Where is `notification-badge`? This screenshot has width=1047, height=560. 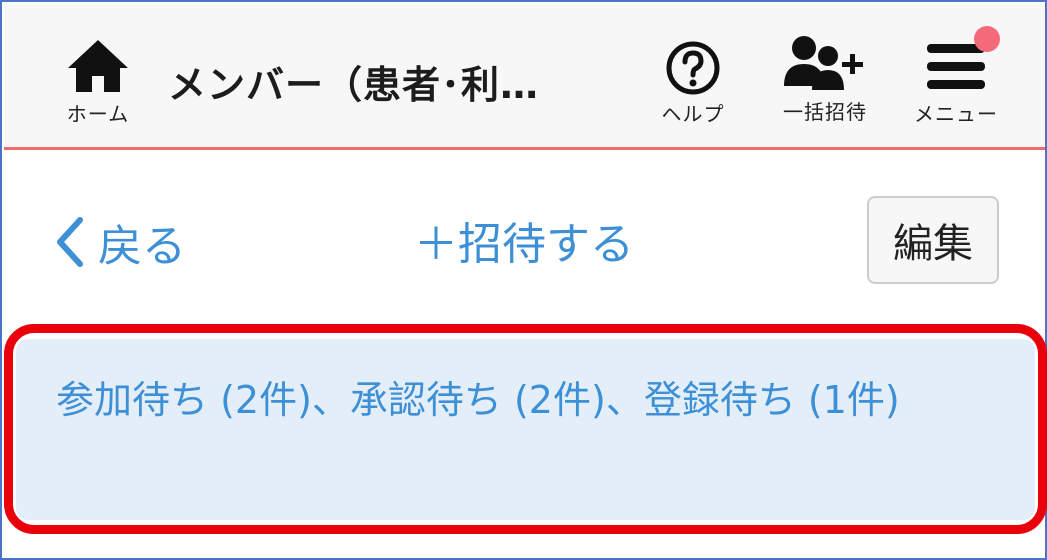
notification-badge is located at coordinates (987, 39).